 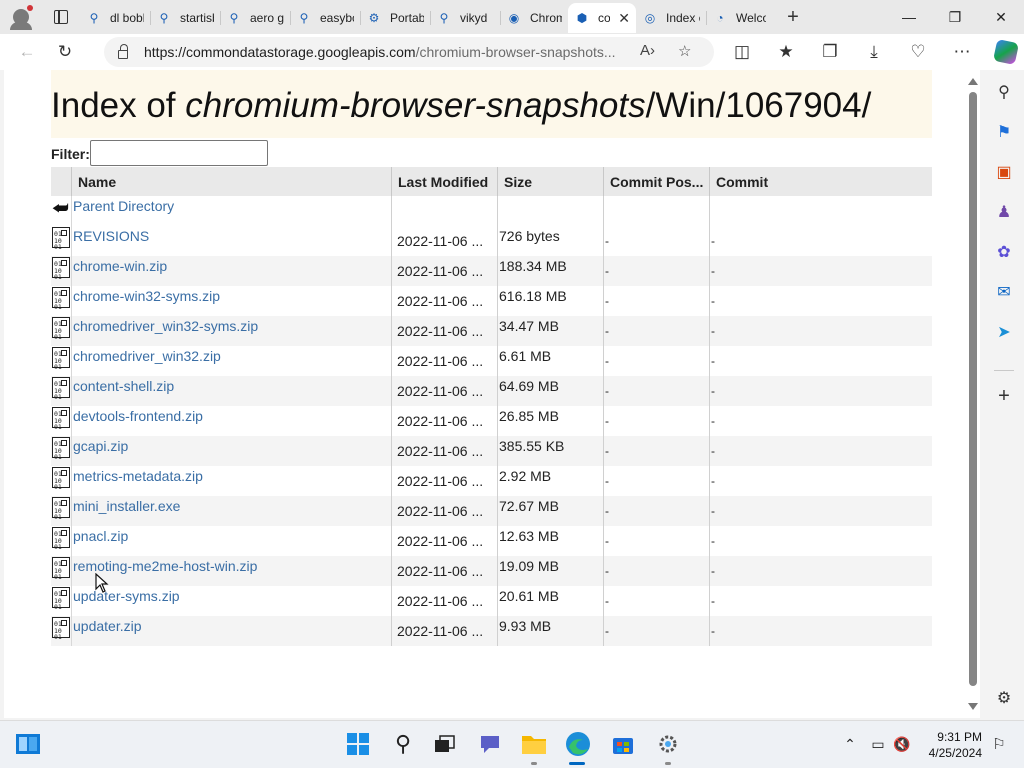 What do you see at coordinates (21, 17) in the screenshot?
I see `profile-button` at bounding box center [21, 17].